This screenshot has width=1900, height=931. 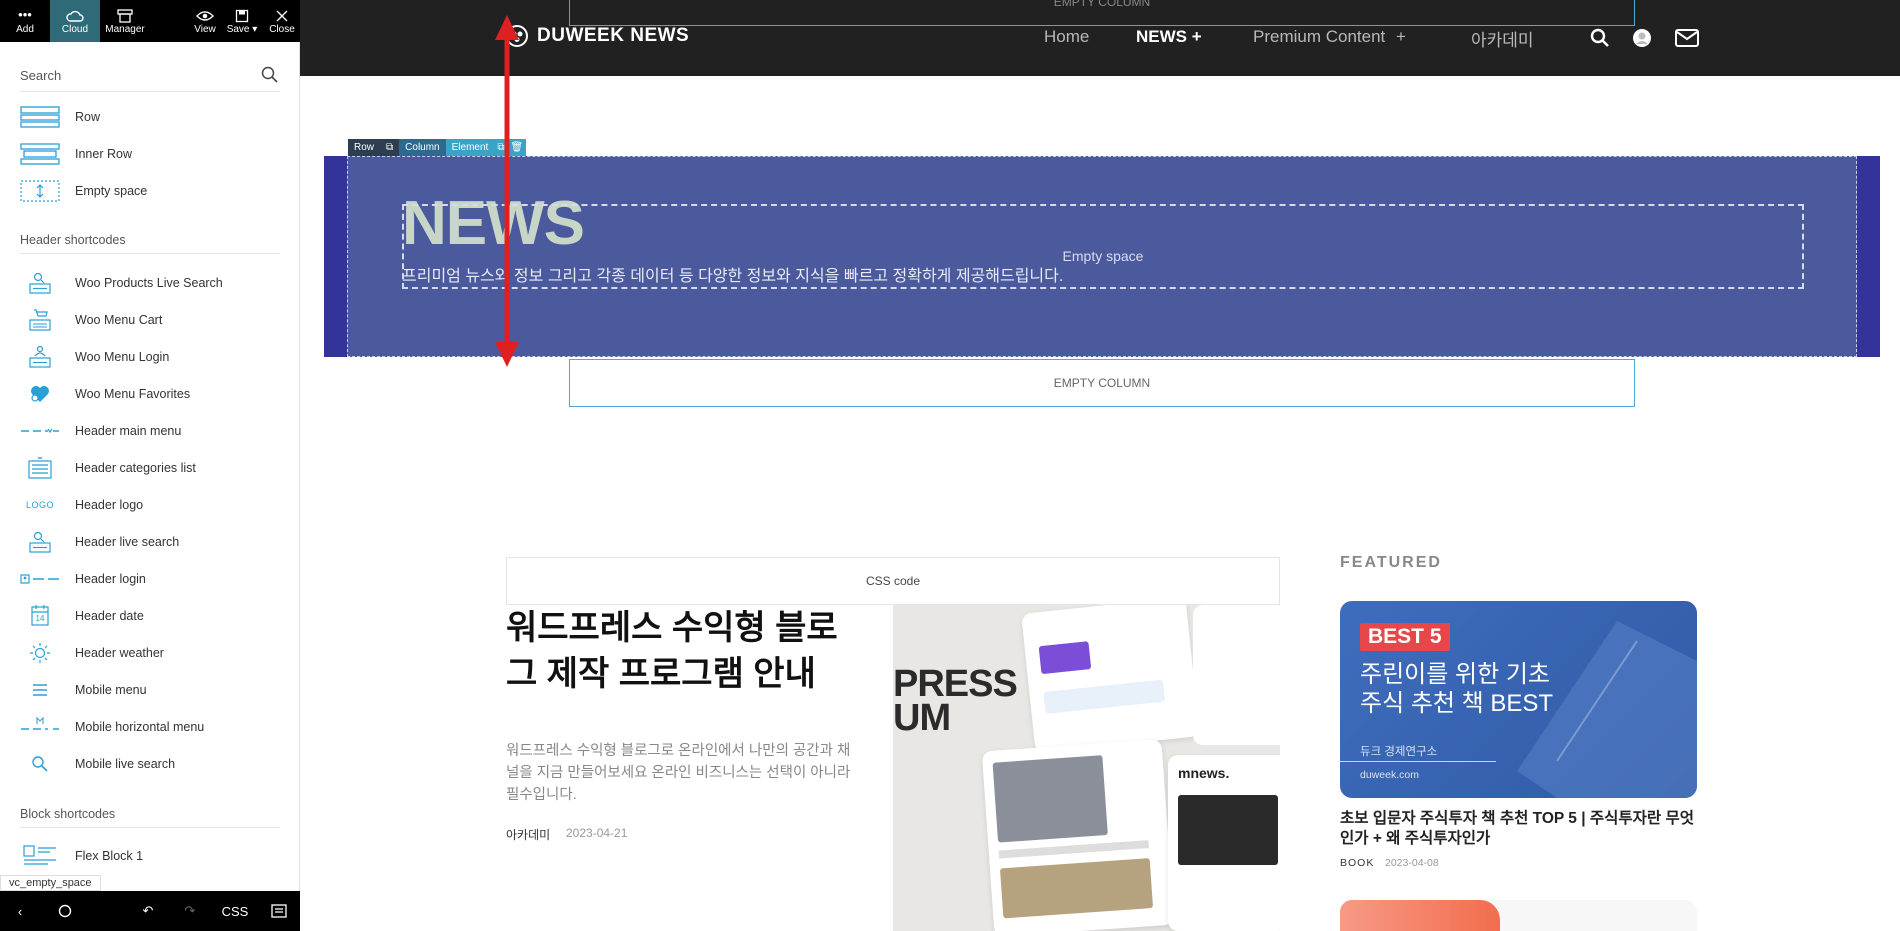 What do you see at coordinates (110, 579) in the screenshot?
I see `element-label: Header login` at bounding box center [110, 579].